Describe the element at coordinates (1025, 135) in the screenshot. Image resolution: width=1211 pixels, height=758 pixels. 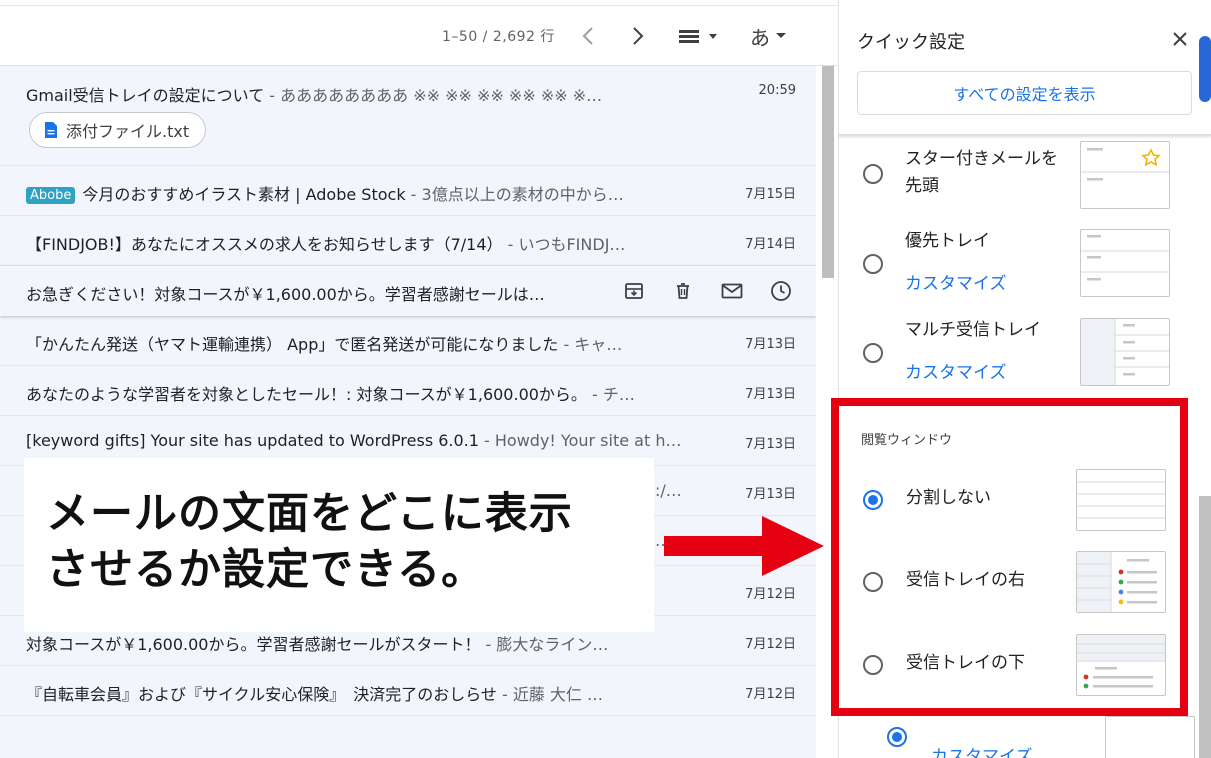
I see `panel-divider` at that location.